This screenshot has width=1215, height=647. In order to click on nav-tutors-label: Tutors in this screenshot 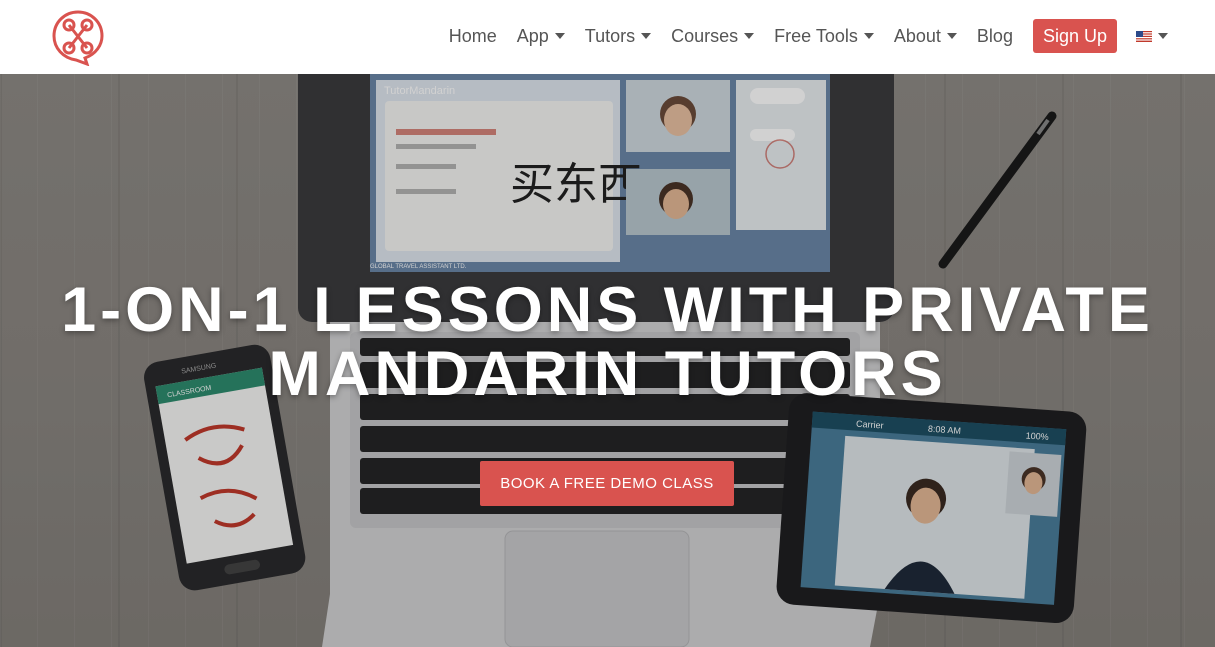, I will do `click(610, 35)`.